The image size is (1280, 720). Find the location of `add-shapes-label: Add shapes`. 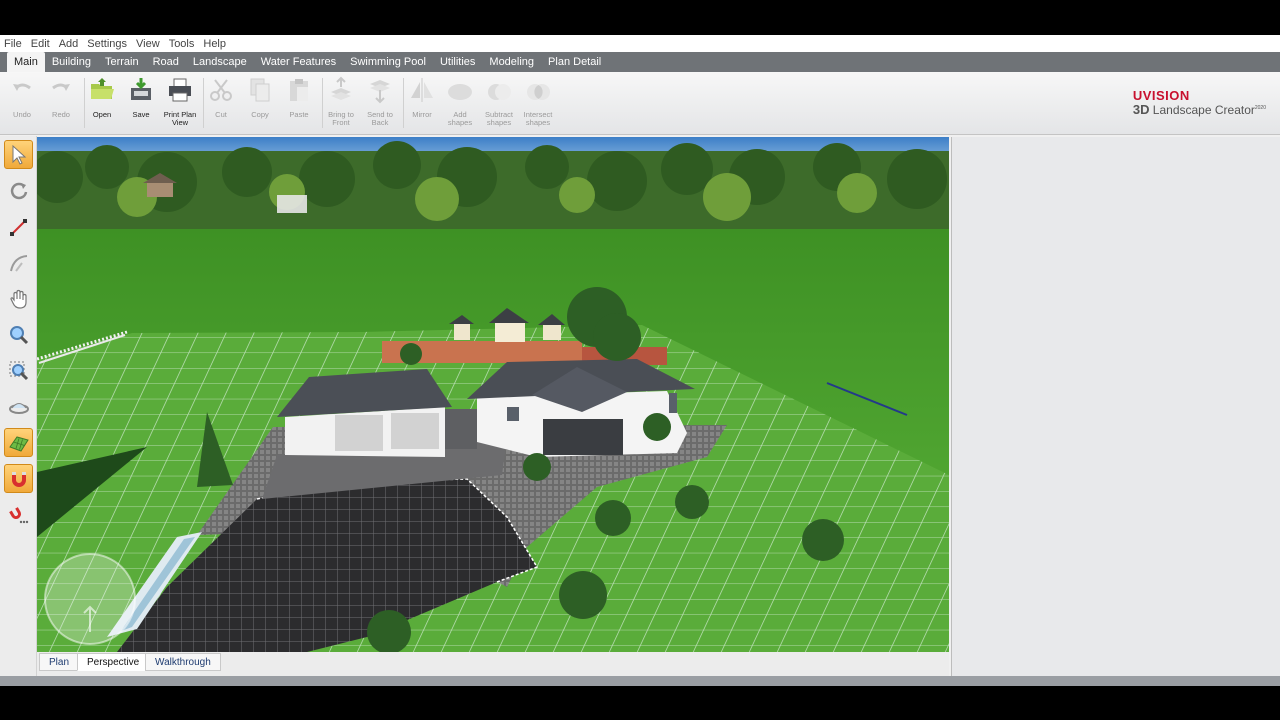

add-shapes-label: Add shapes is located at coordinates (460, 118).